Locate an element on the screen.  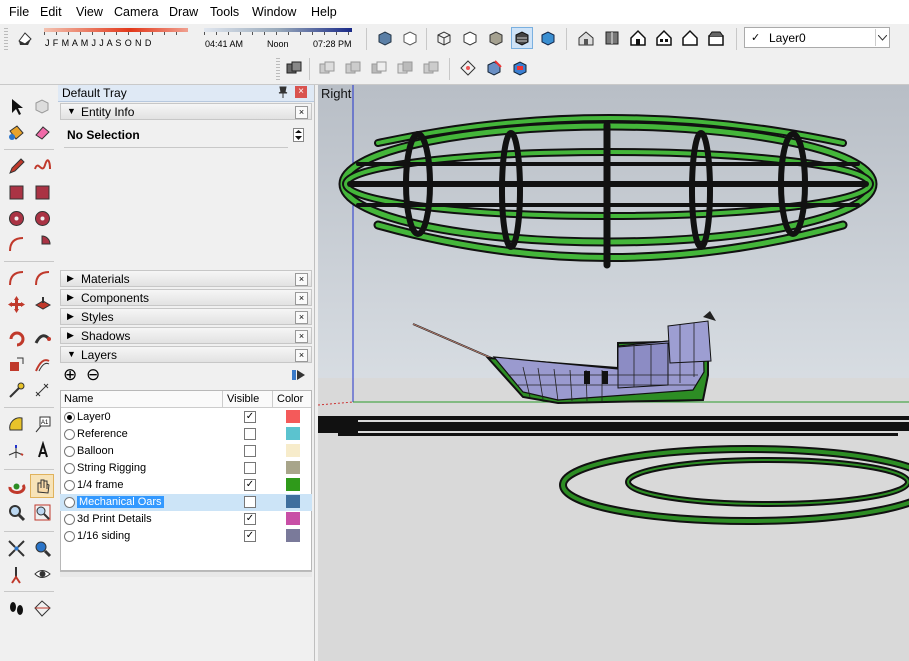
subtract-button is located at coordinates (379, 68).